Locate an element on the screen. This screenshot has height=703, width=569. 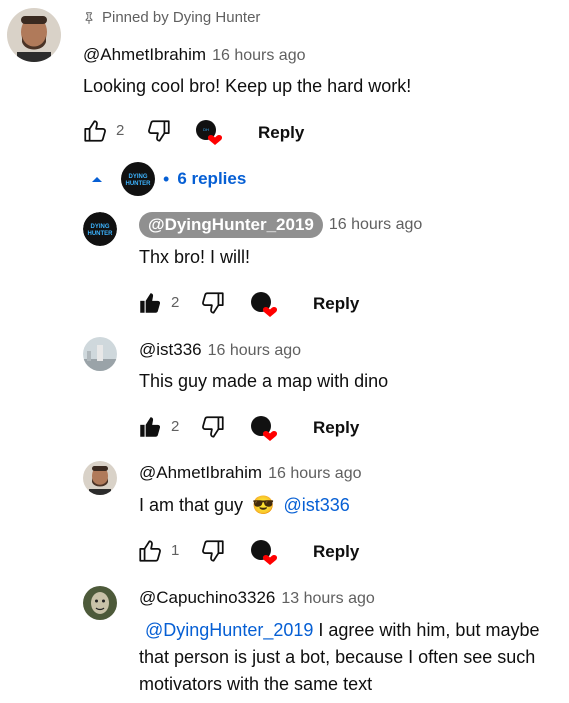
comment-header: @ist336 16 hours ago is located at coordinates (220, 350).